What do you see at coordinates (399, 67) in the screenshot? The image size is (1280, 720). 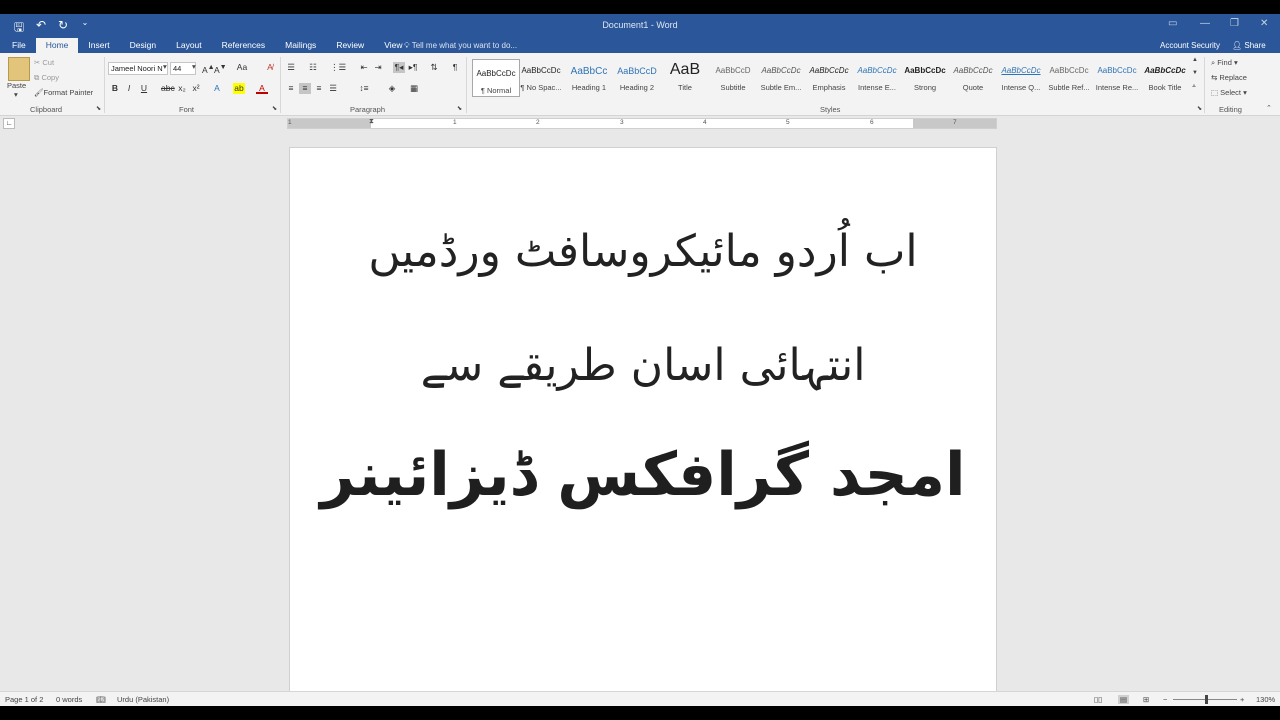 I see `rtl-text-direction-icon: ¶◂` at bounding box center [399, 67].